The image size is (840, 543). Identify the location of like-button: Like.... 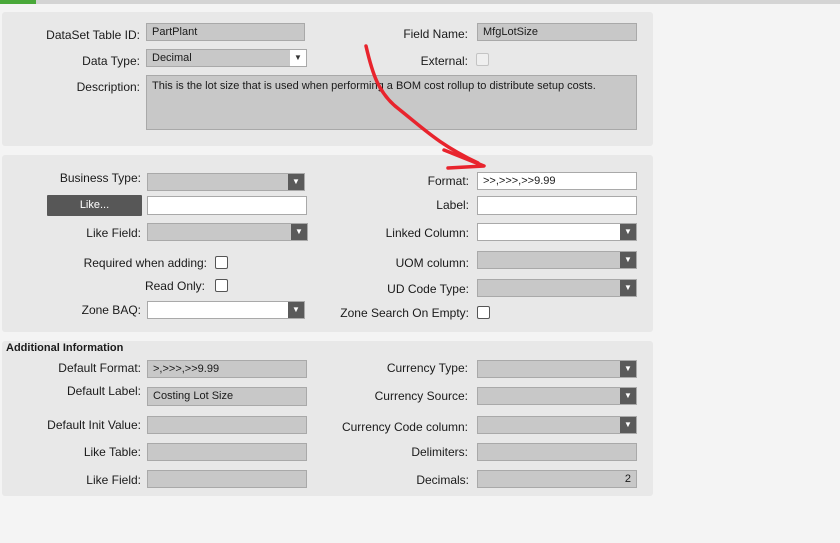
(94, 205).